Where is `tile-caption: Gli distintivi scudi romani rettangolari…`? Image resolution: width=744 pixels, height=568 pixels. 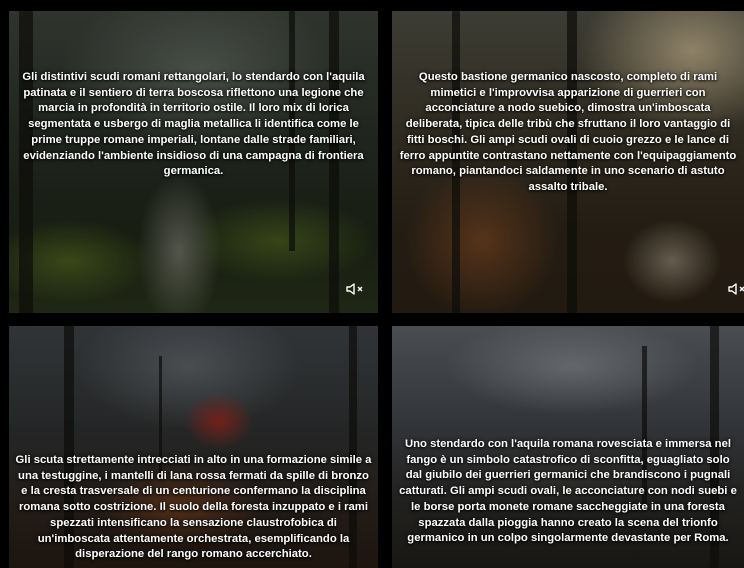 tile-caption: Gli distintivi scudi romani rettangolari… is located at coordinates (193, 124).